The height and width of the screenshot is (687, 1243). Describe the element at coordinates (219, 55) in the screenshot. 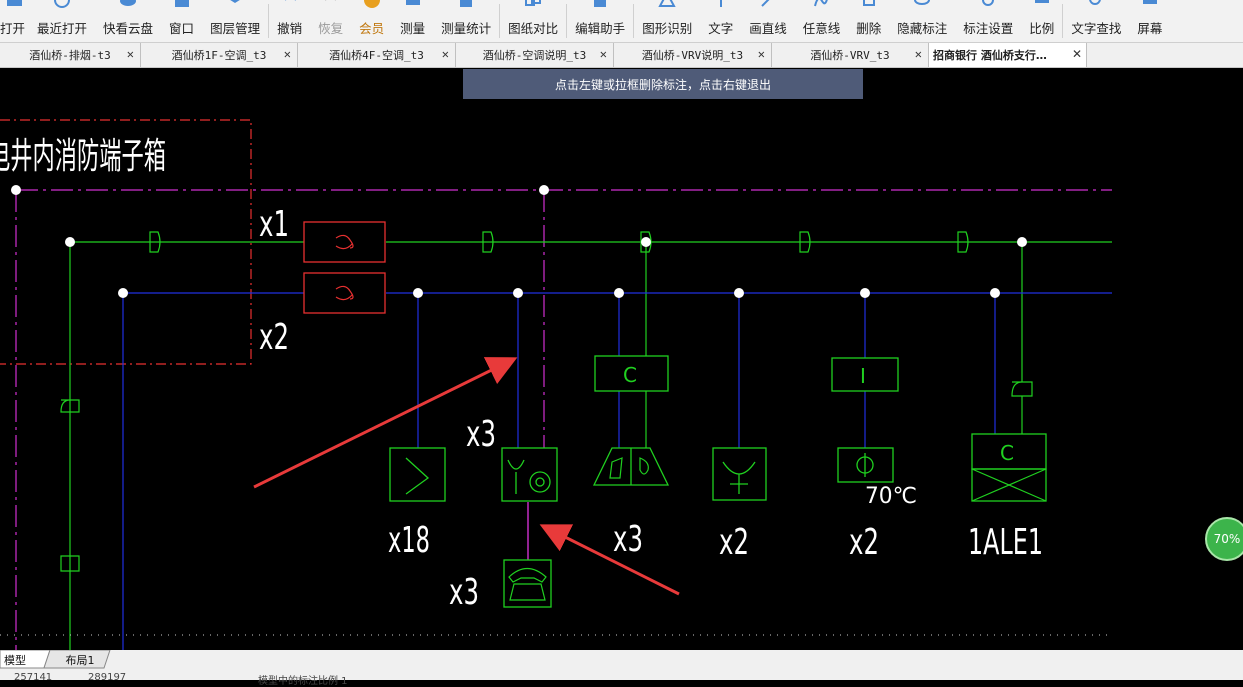

I see `tab-1f-ac: 酒仙桥1F-空调_t3 ✕` at that location.